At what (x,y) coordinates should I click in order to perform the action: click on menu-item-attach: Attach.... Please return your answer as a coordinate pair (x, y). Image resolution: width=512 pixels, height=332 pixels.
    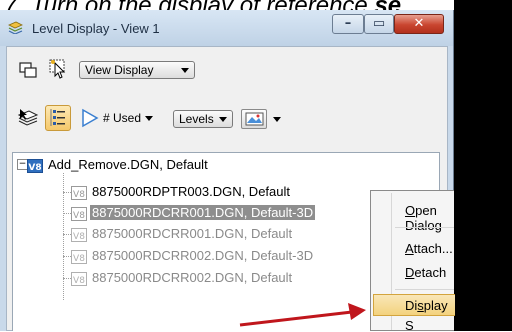
    Looking at the image, I should click on (429, 248).